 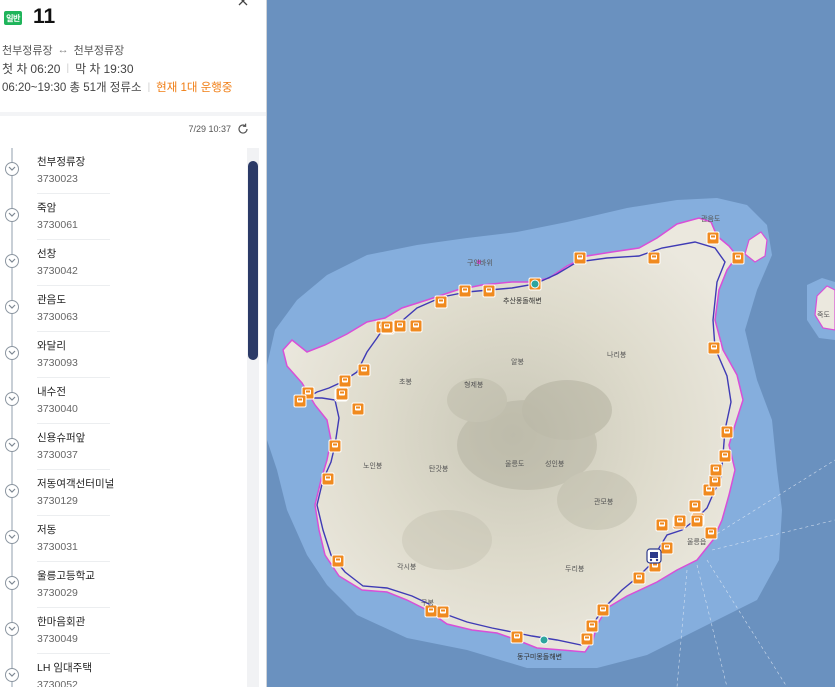 What do you see at coordinates (123, 355) in the screenshot?
I see `stop-item: 와달리 3730093` at bounding box center [123, 355].